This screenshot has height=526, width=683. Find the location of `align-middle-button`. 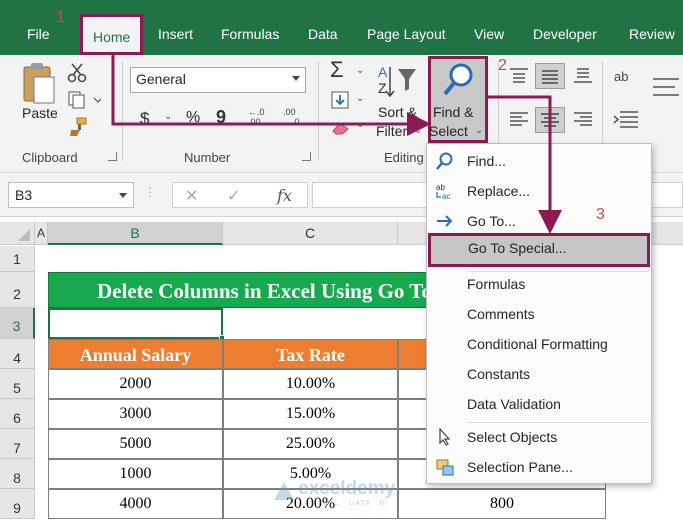

align-middle-button is located at coordinates (550, 76).